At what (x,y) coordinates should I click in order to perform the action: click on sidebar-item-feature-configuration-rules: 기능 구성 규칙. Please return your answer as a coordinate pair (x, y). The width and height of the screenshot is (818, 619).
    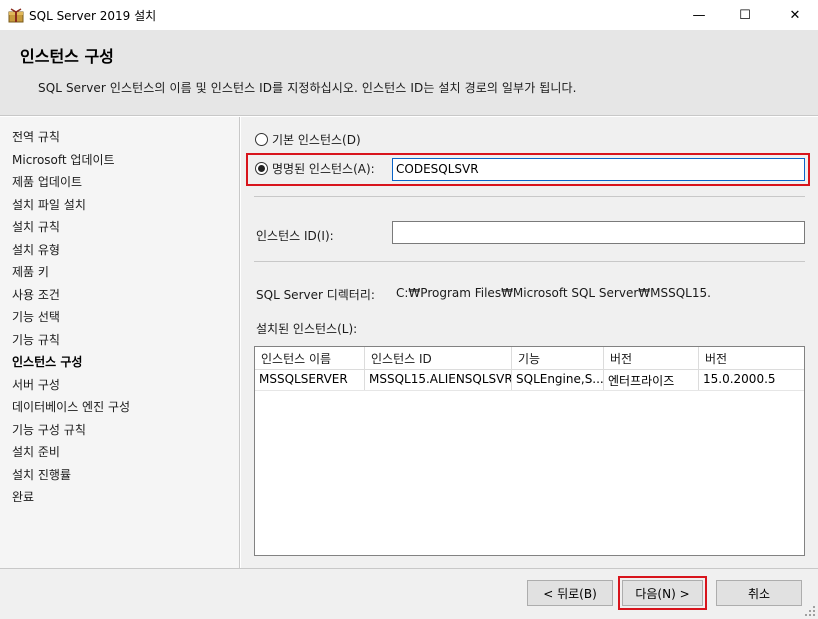
    Looking at the image, I should click on (49, 429).